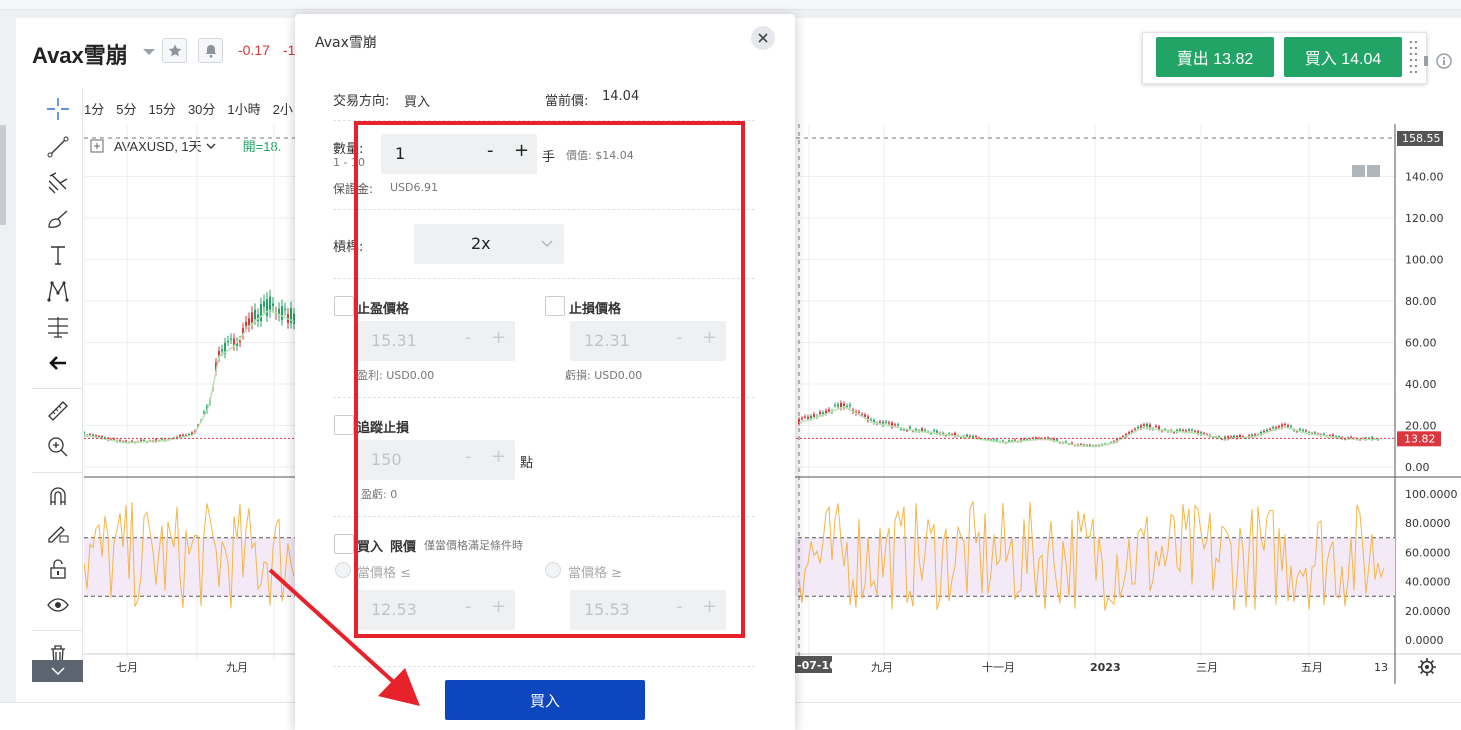 The height and width of the screenshot is (730, 1461). I want to click on timeframe-1m: 1分, so click(94, 108).